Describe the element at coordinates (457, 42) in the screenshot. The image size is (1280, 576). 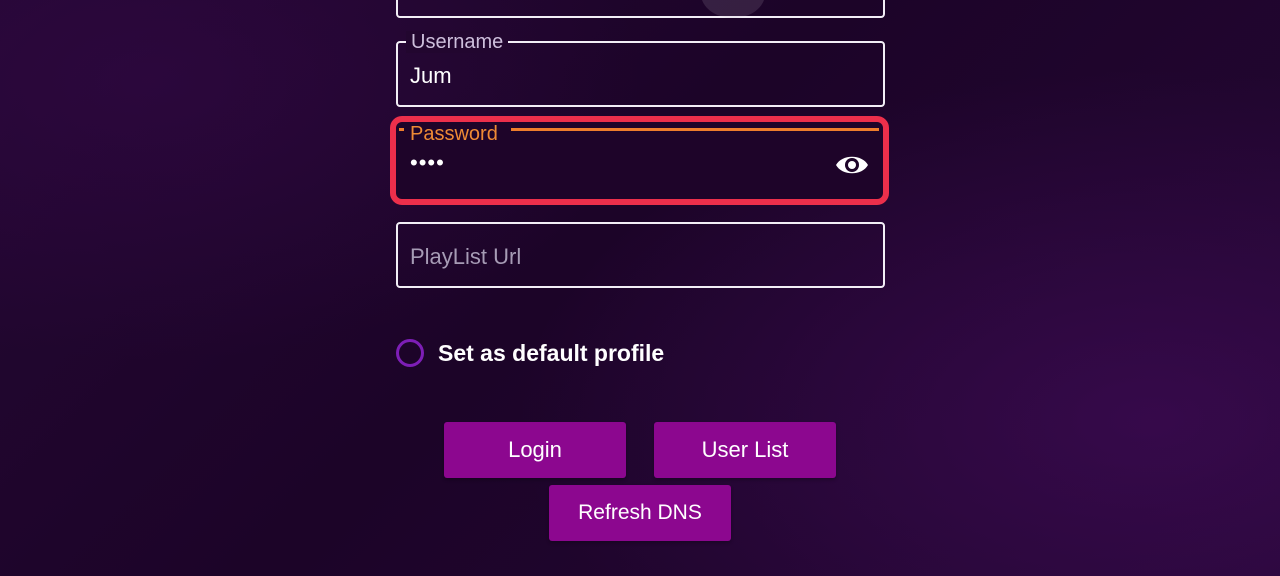
I see `username-label: Username` at that location.